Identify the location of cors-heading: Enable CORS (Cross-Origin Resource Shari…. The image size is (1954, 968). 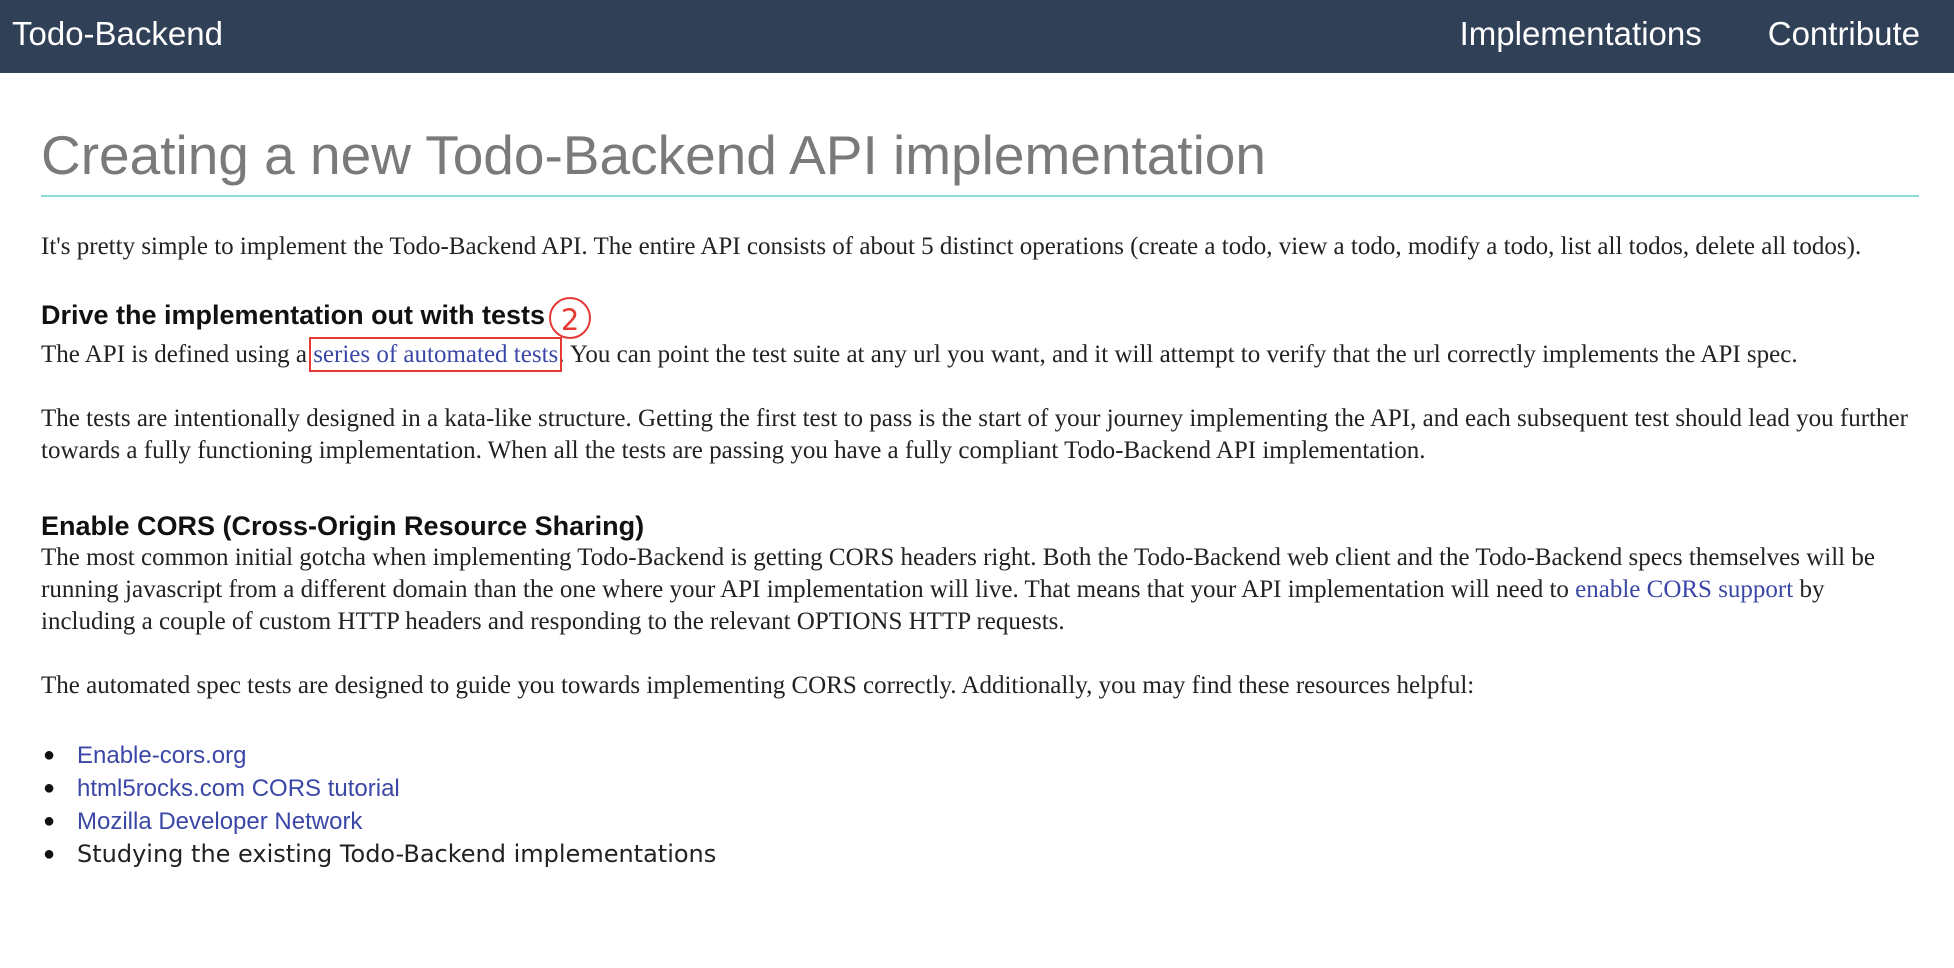
(343, 526).